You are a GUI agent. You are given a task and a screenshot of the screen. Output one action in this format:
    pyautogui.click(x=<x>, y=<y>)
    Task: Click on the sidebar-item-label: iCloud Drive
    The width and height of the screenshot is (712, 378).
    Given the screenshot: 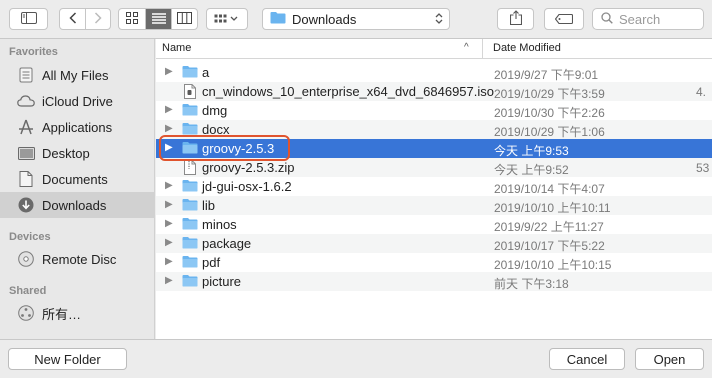 What is the action you would take?
    pyautogui.click(x=77, y=101)
    